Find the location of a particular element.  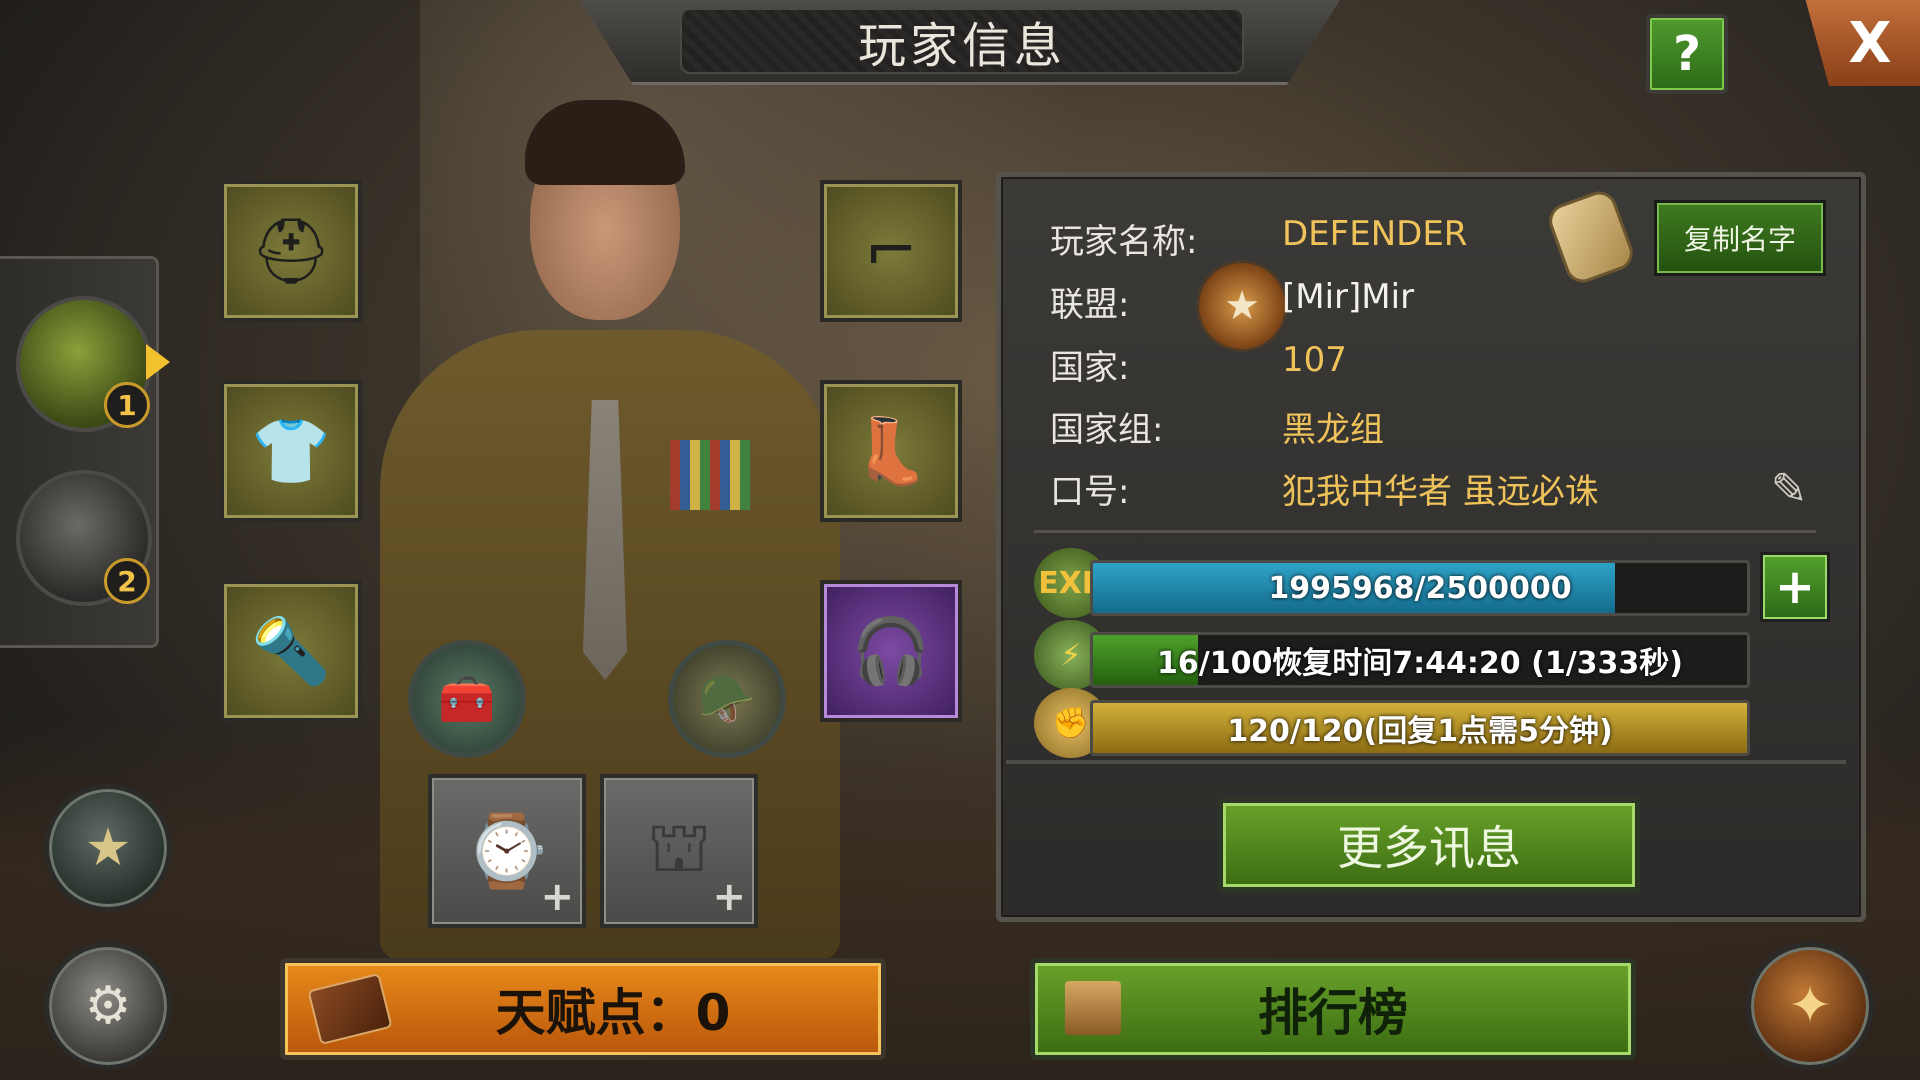

equip-rifle-slot: ⌐ is located at coordinates (891, 251).